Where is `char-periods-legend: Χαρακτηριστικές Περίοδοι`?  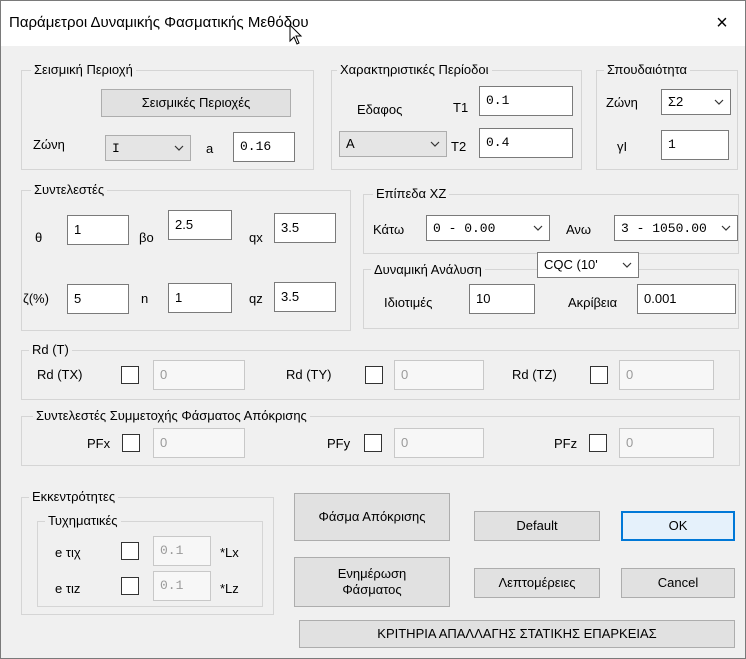 char-periods-legend: Χαρακτηριστικές Περίοδοι is located at coordinates (414, 70).